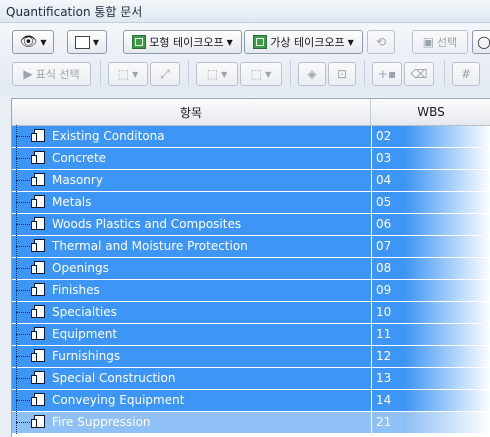 The height and width of the screenshot is (437, 490). What do you see at coordinates (261, 74) in the screenshot?
I see `area-dropdown-button: ⬚ ▼` at bounding box center [261, 74].